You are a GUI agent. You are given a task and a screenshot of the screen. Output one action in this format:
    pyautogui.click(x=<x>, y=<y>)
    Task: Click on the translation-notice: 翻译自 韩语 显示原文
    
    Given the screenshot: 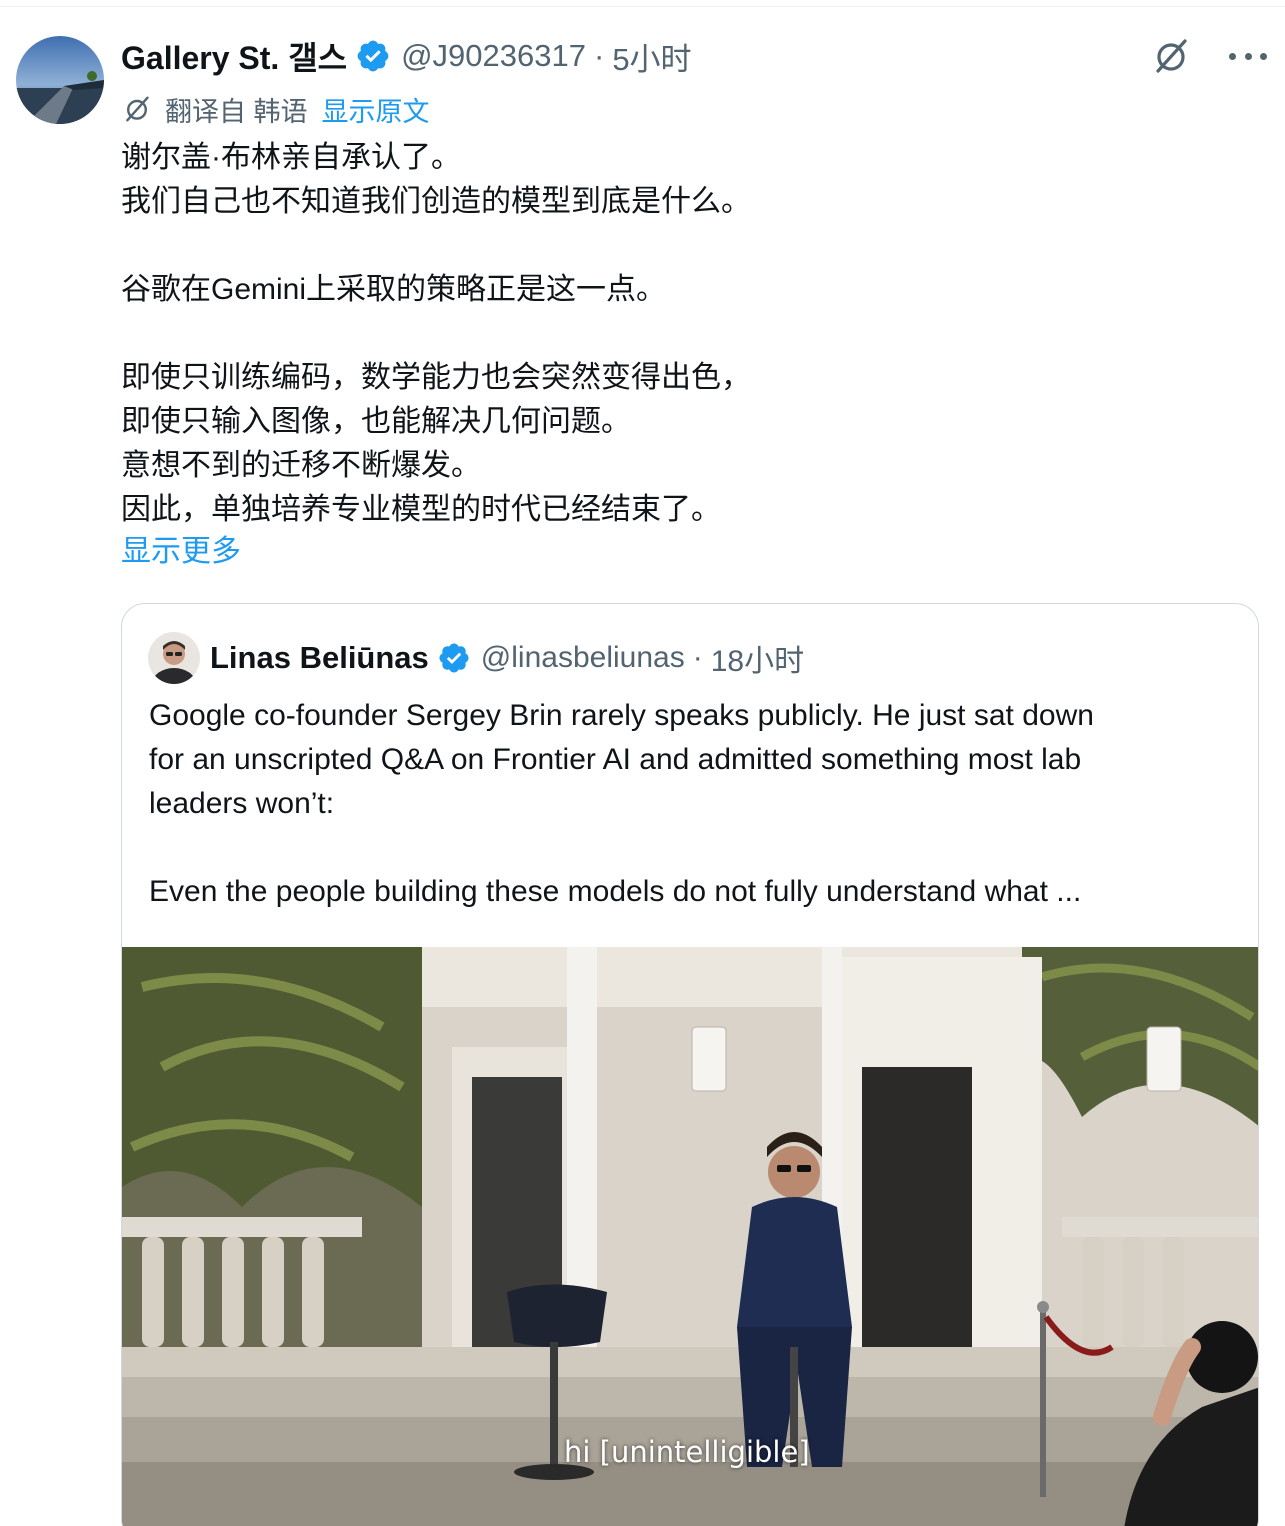 What is the action you would take?
    pyautogui.click(x=275, y=109)
    